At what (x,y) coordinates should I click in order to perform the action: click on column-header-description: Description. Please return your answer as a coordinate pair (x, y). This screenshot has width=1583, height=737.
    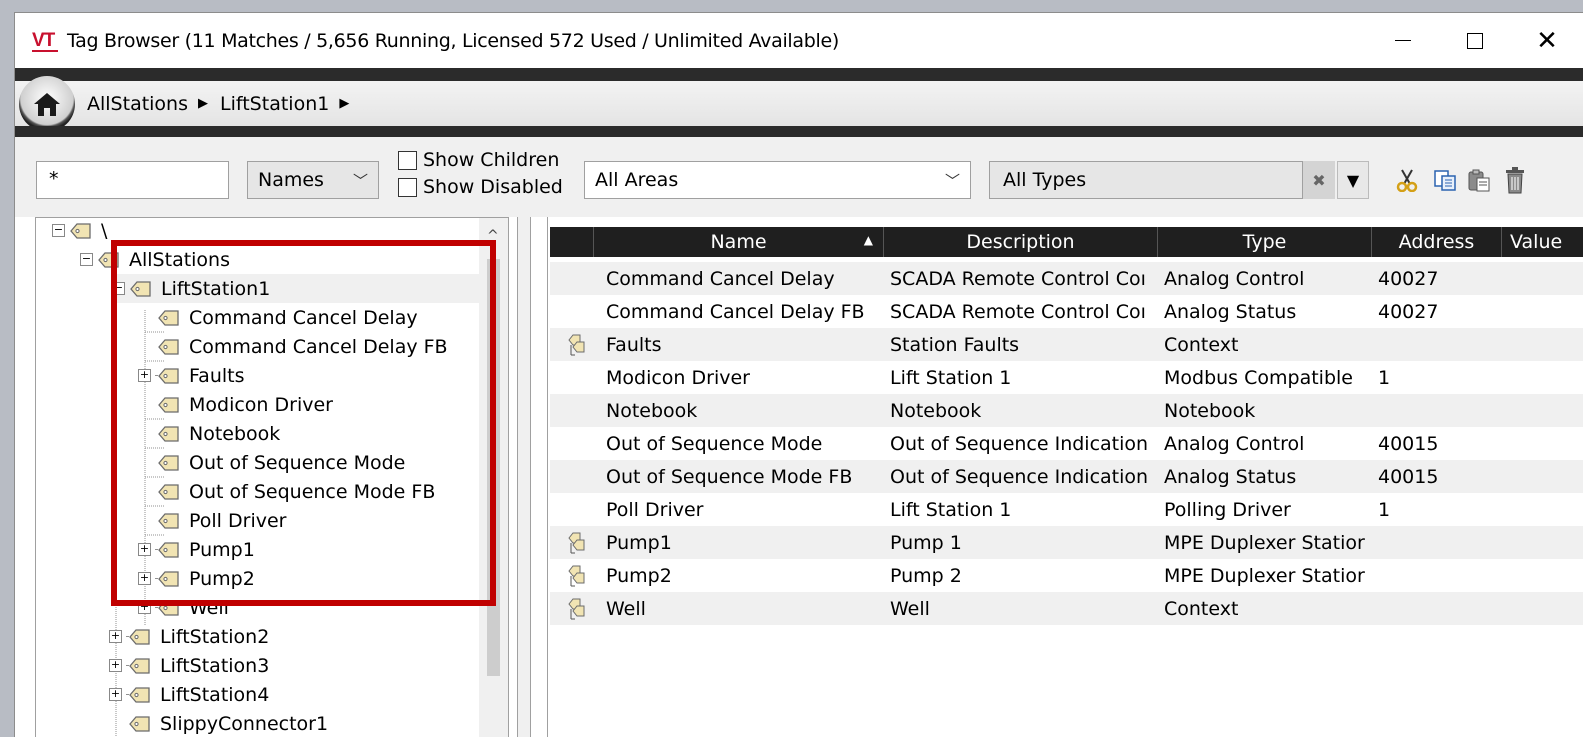
    Looking at the image, I should click on (1021, 242).